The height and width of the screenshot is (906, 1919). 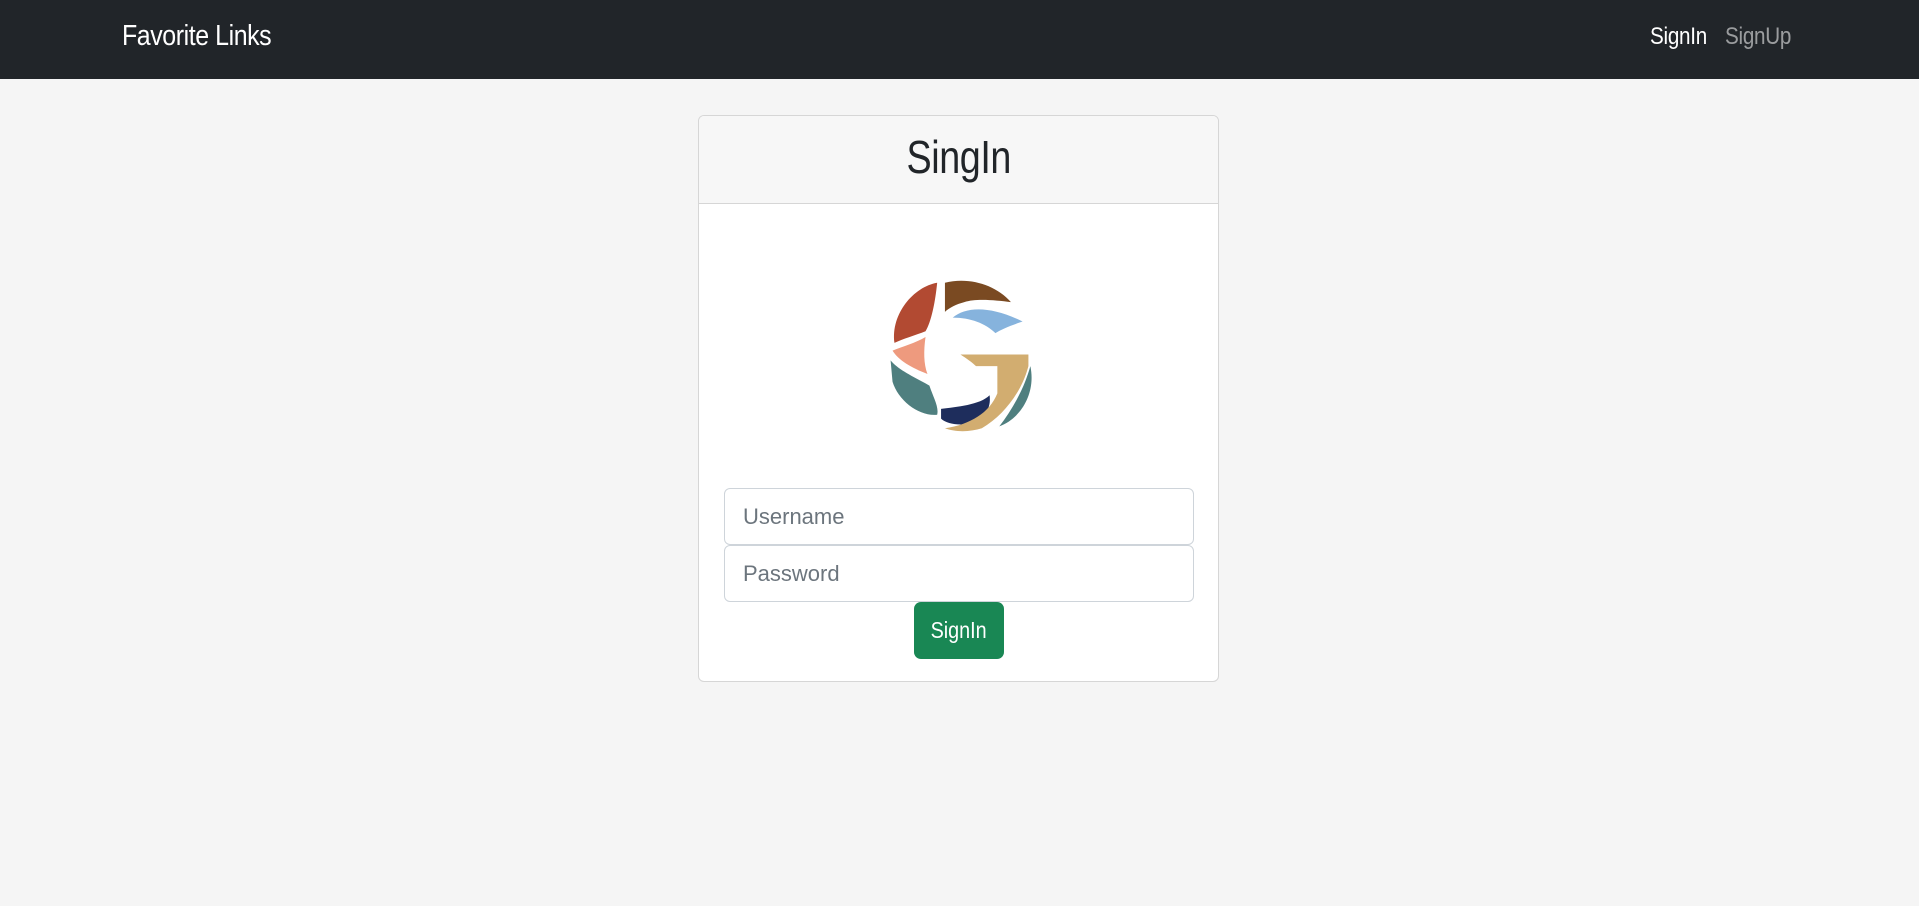 What do you see at coordinates (959, 630) in the screenshot?
I see `signin-button: SignIn` at bounding box center [959, 630].